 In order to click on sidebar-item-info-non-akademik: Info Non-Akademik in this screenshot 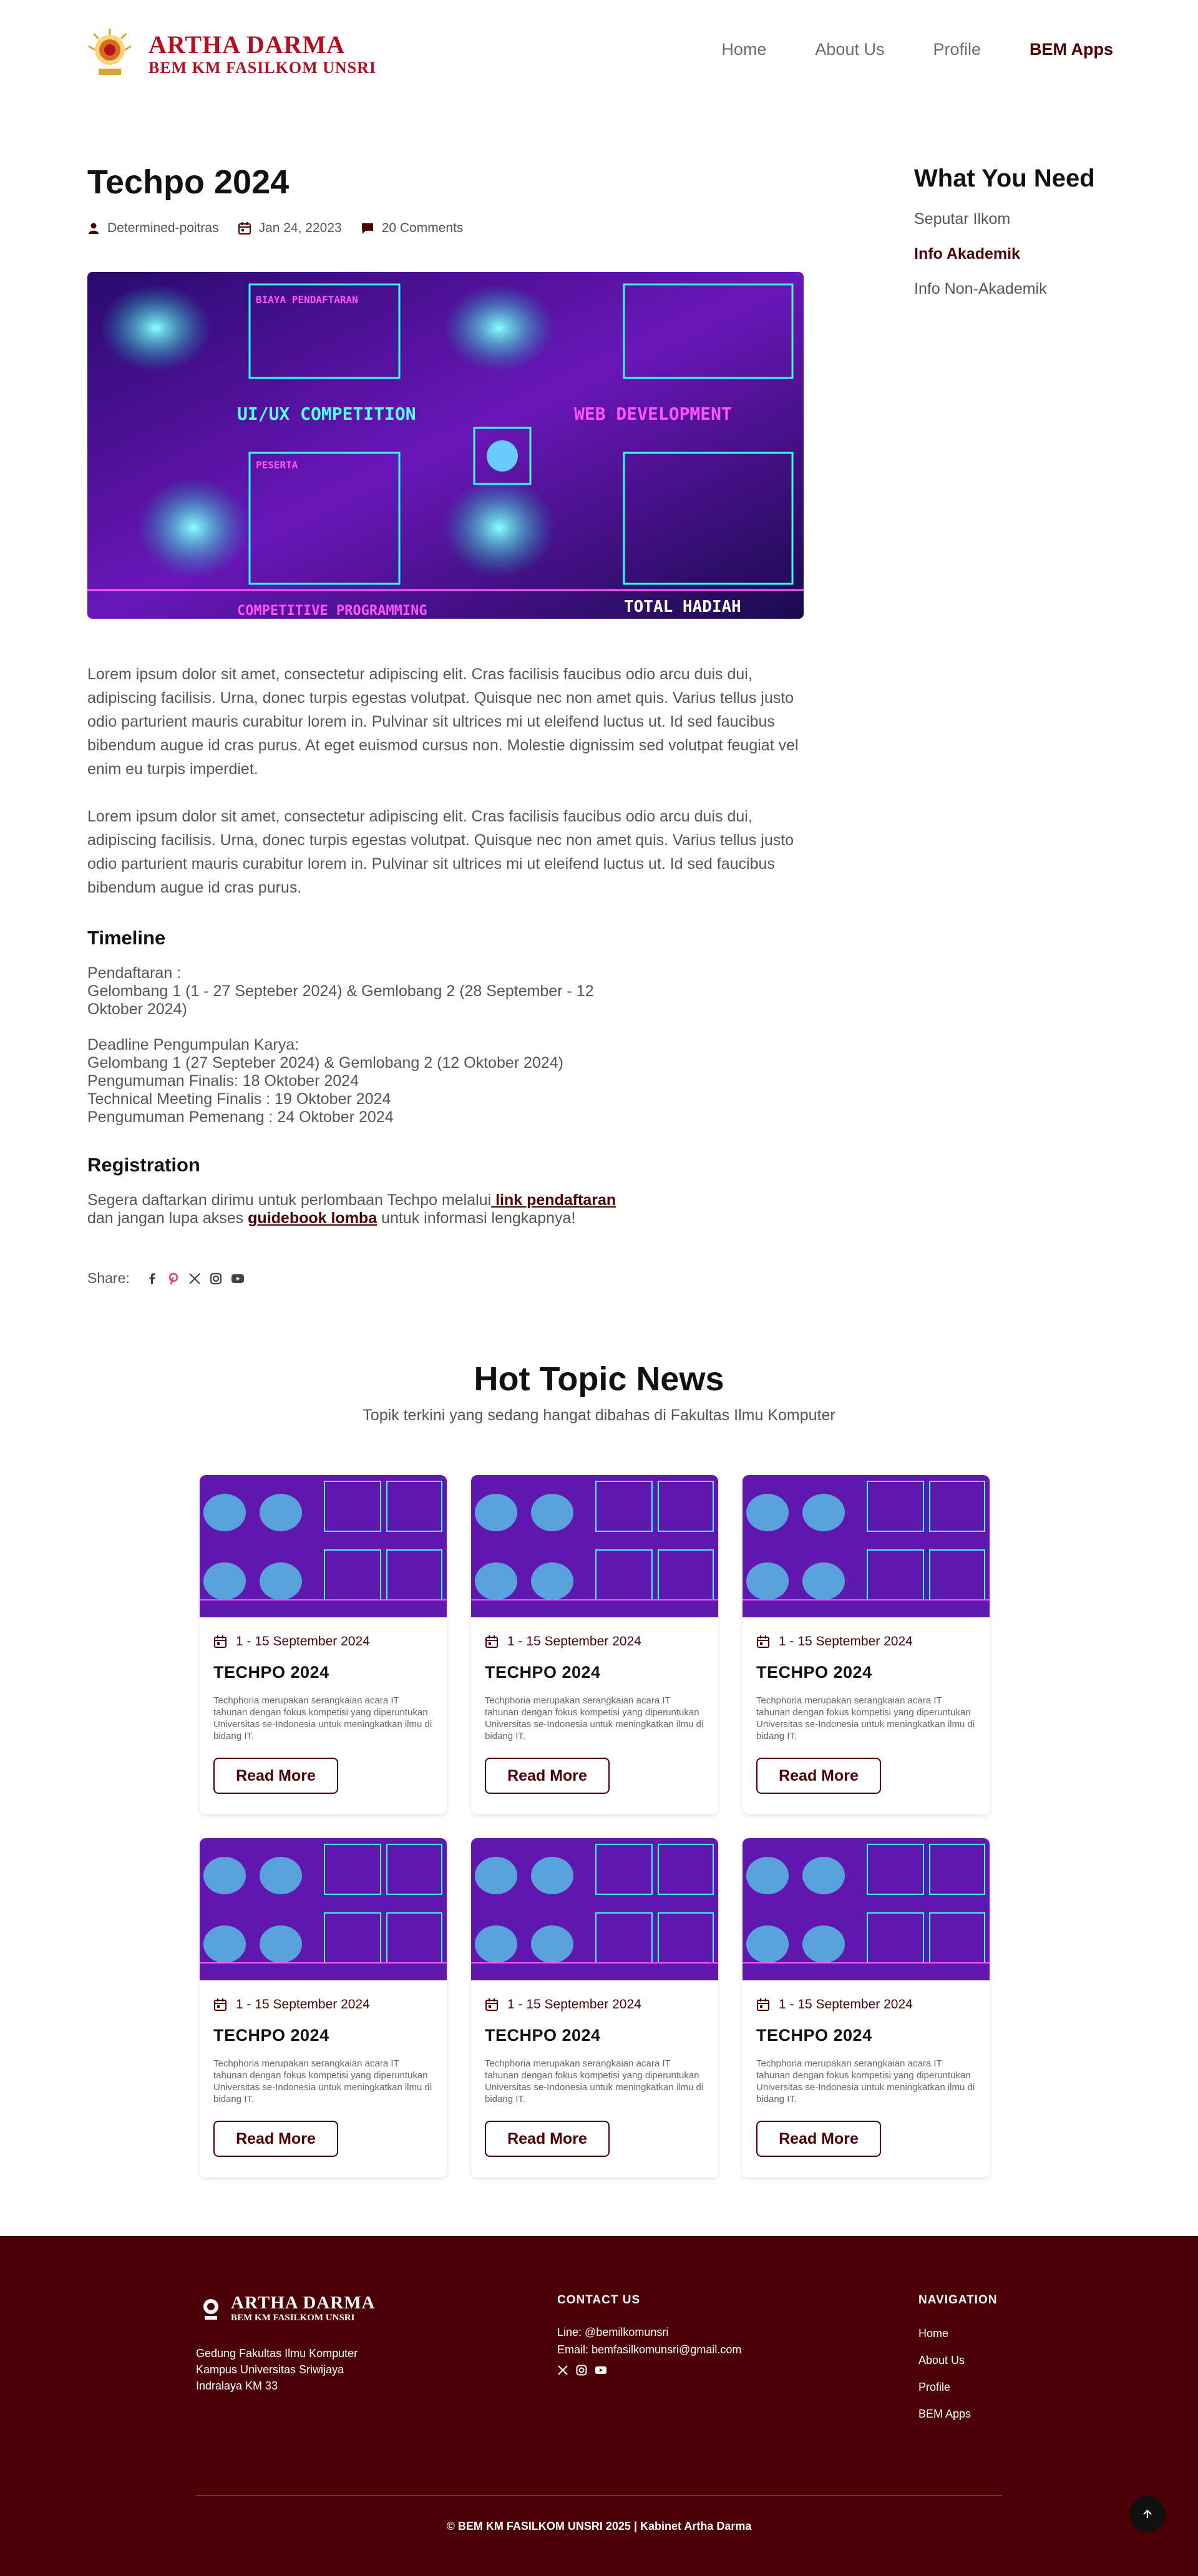, I will do `click(1017, 288)`.